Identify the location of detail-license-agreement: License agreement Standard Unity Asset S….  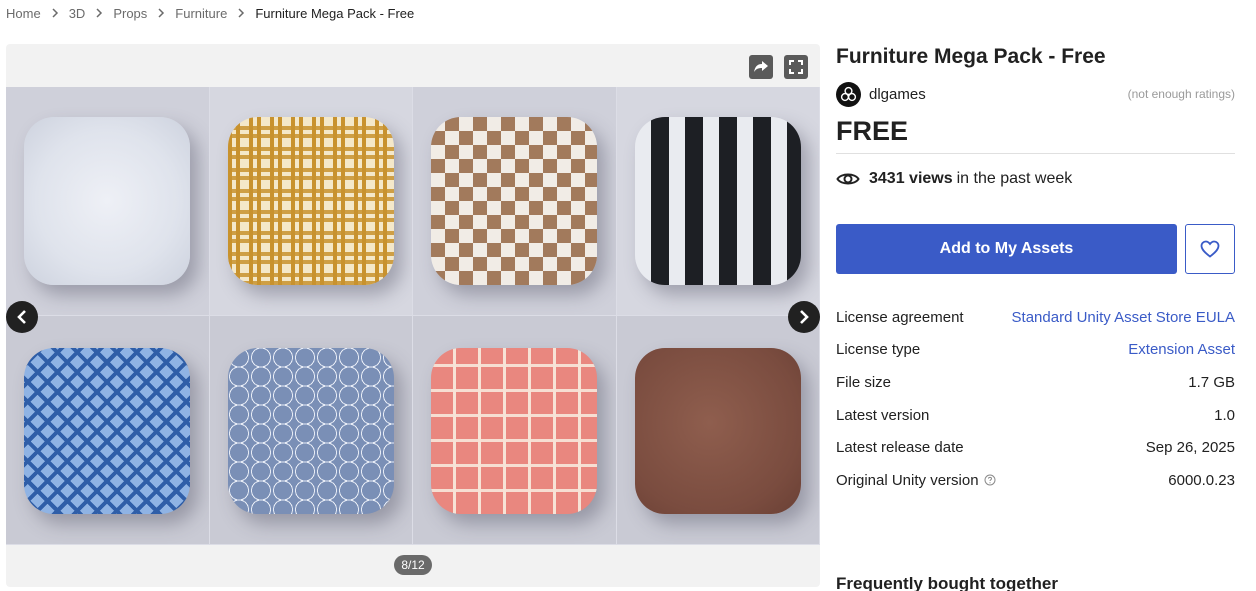
(1035, 317).